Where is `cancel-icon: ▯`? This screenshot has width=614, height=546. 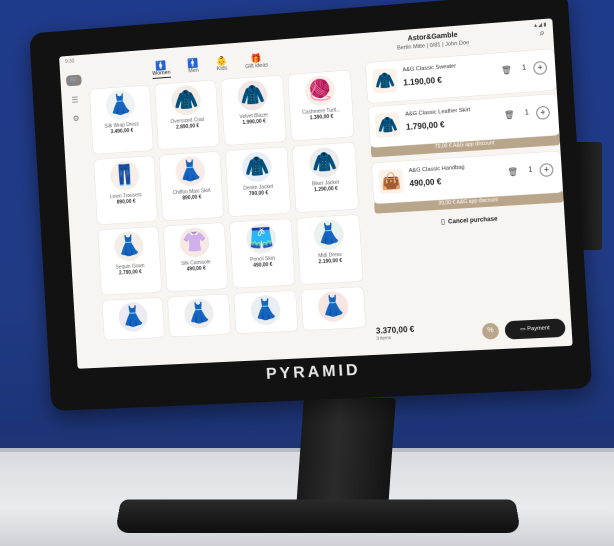
cancel-icon: ▯ is located at coordinates (443, 222).